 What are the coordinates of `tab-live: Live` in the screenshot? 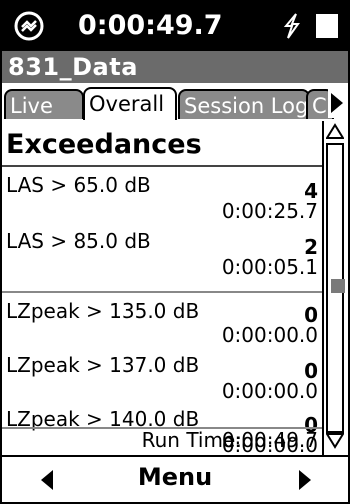 It's located at (44, 104).